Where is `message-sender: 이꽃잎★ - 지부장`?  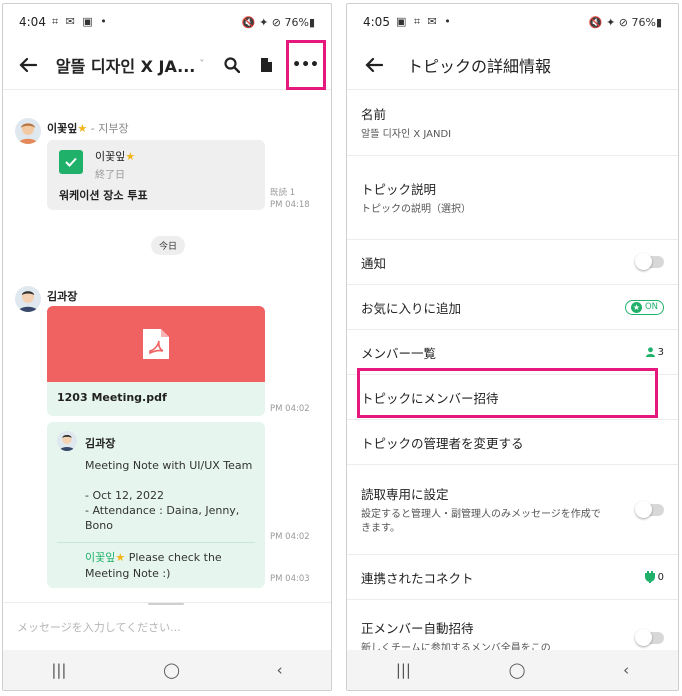
message-sender: 이꽃잎★ - 지부장 is located at coordinates (88, 128).